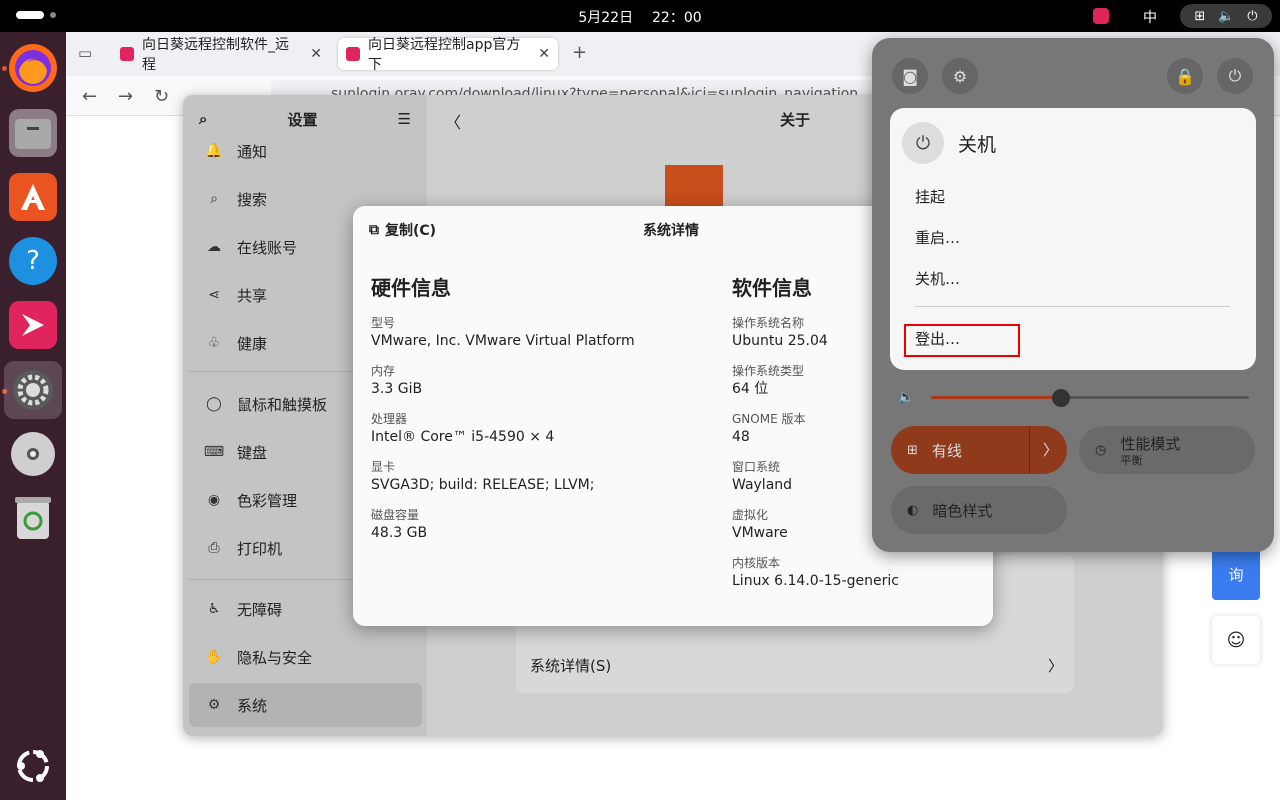 Image resolution: width=1280 pixels, height=800 pixels. Describe the element at coordinates (913, 510) in the screenshot. I see `dark-style-icon: ◐` at that location.